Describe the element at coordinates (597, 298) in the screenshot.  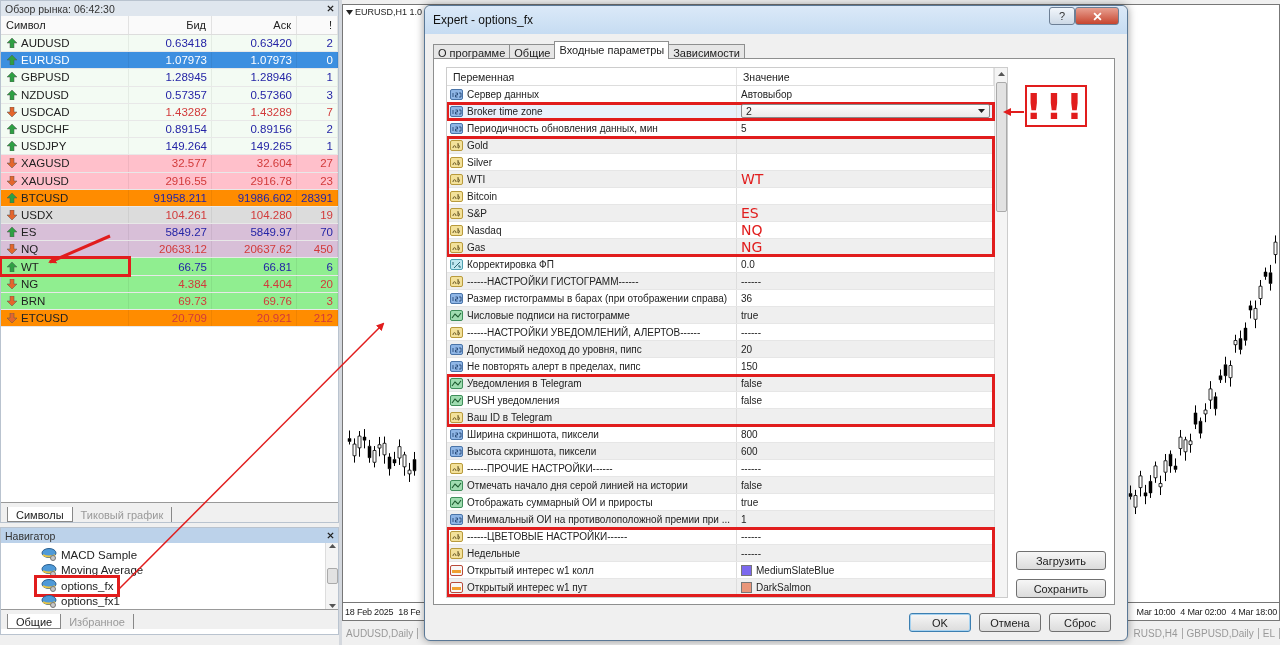
I see `parameter-name: Размер гистограммы в барах (при отображении справа)` at that location.